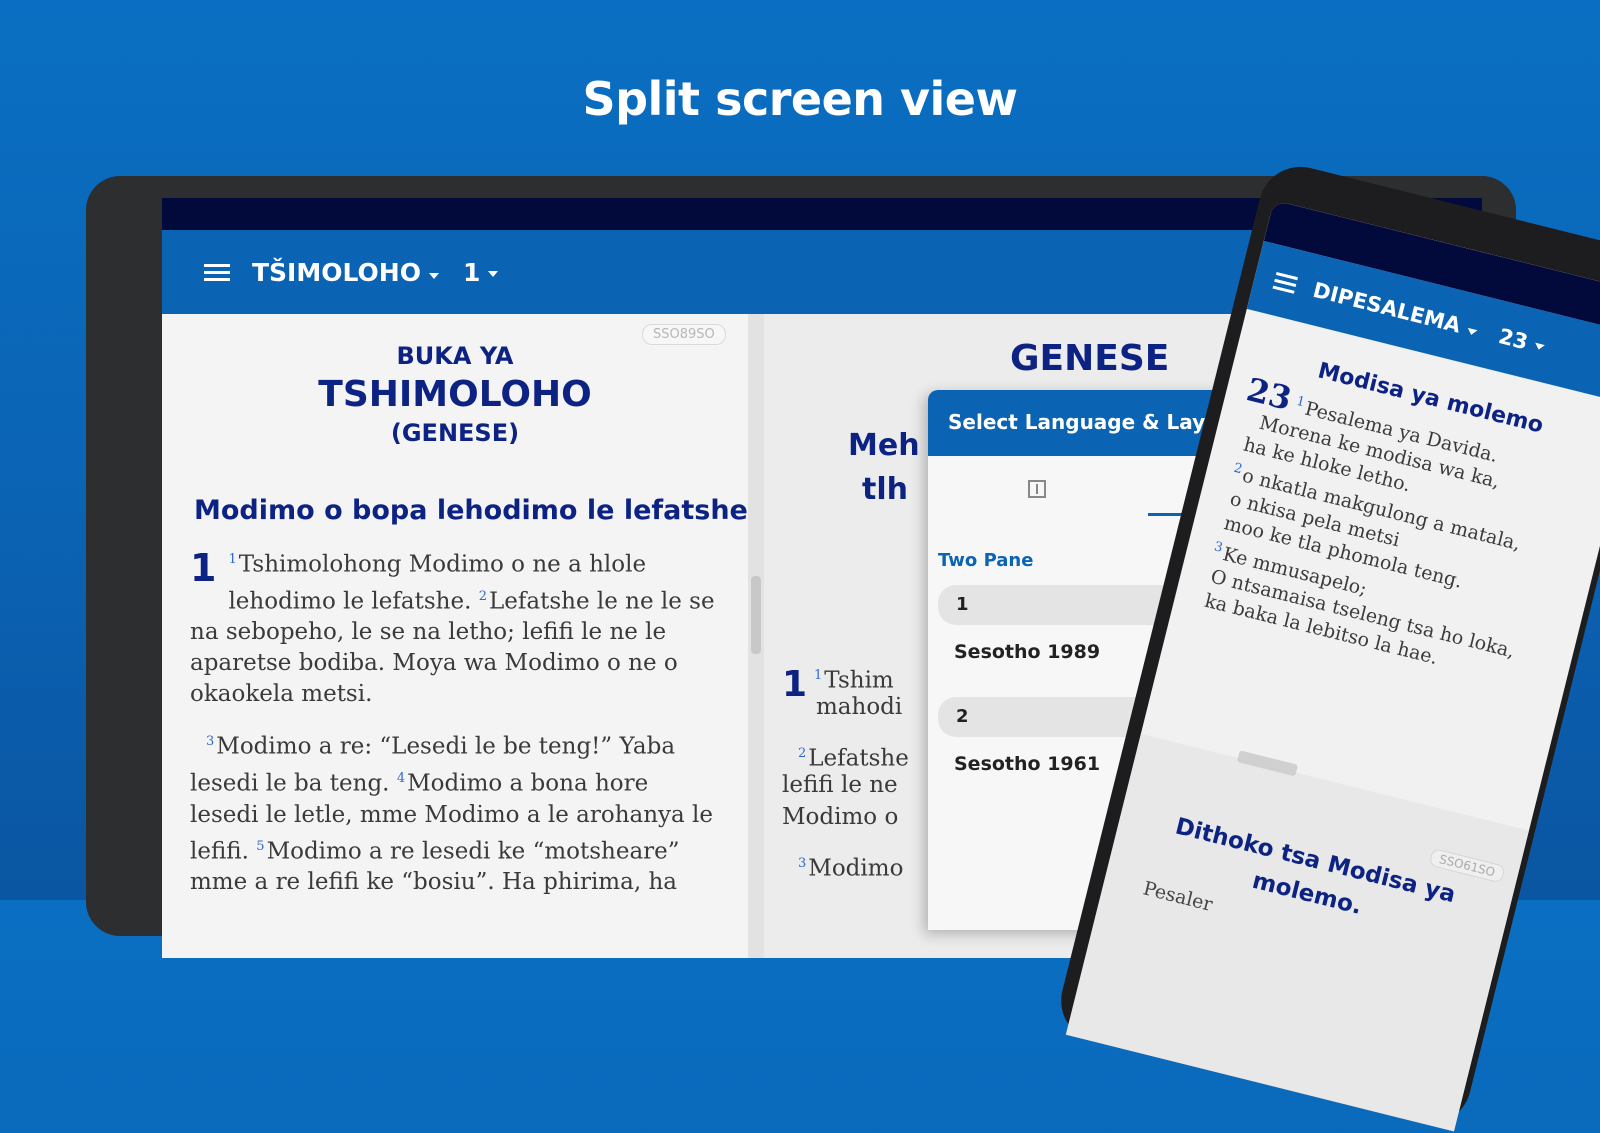  Describe the element at coordinates (840, 817) in the screenshot. I see `scripture-line: Modimo o` at that location.